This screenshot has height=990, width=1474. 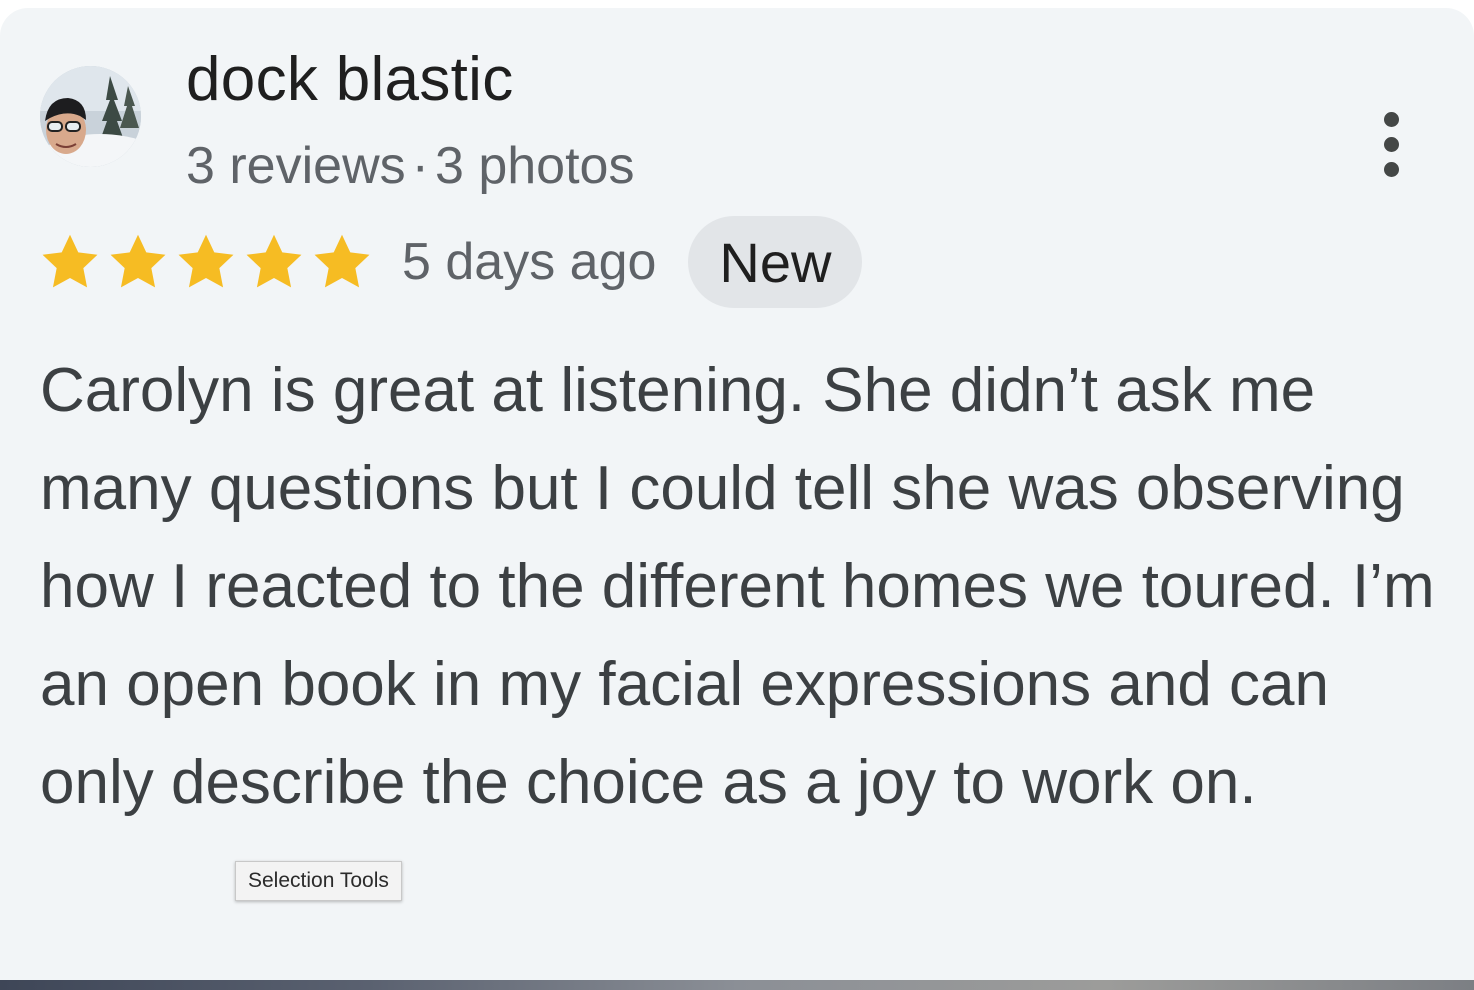 I want to click on rating-row: 5 days ago New, so click(x=450, y=262).